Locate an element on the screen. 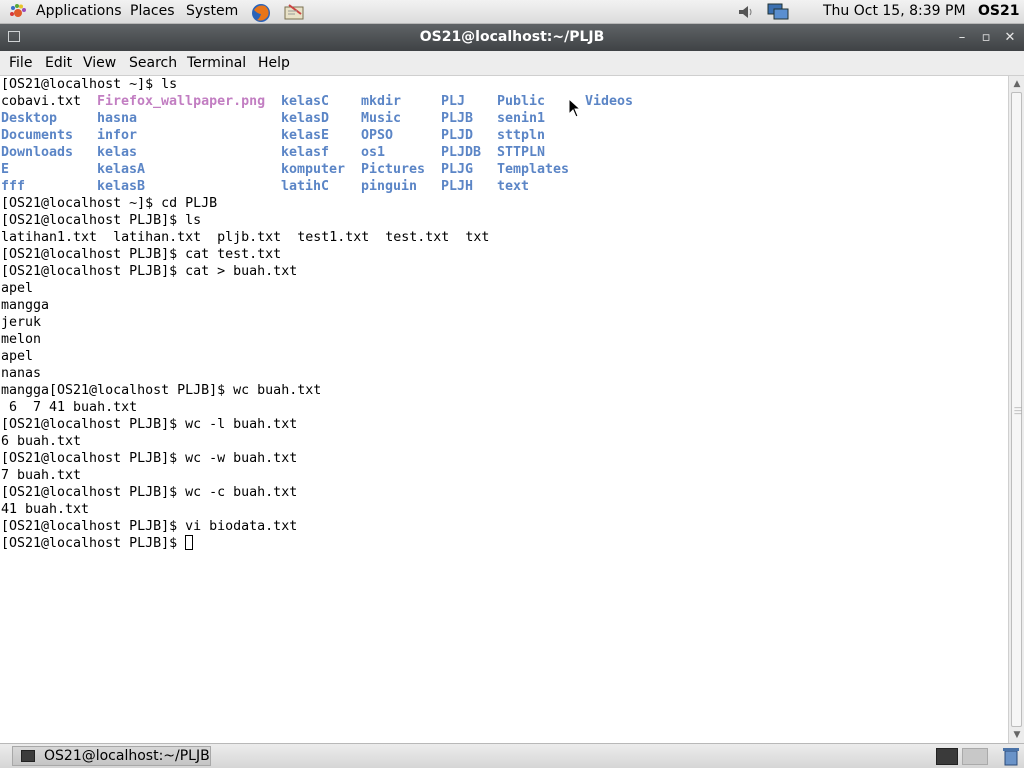 The height and width of the screenshot is (770, 1024). ls-entry: latihC is located at coordinates (305, 186).